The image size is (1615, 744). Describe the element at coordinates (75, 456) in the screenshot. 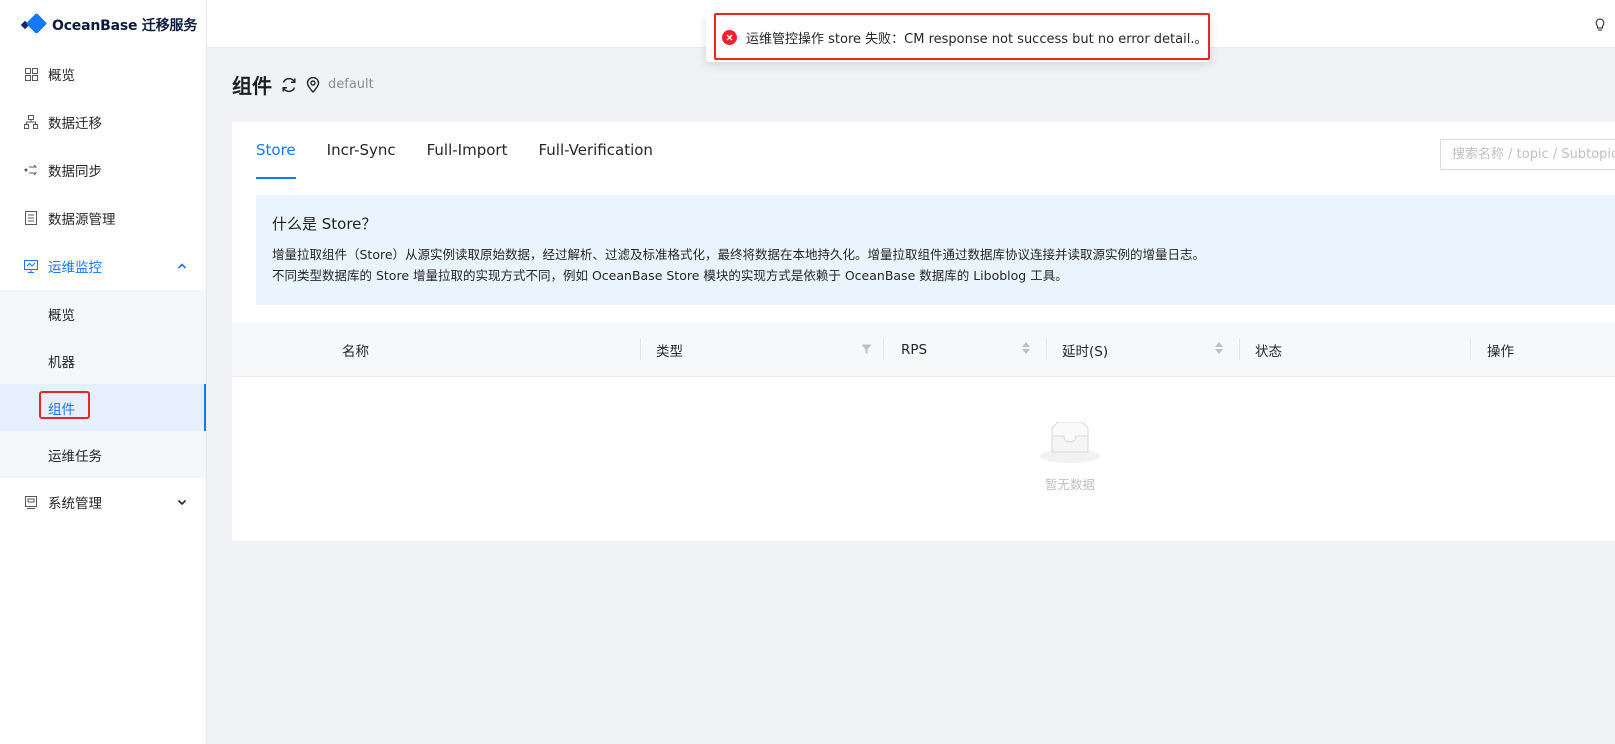

I see `sidebar-subitem-label: 运维任务` at that location.